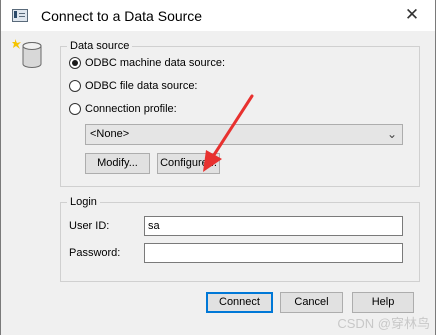  Describe the element at coordinates (131, 109) in the screenshot. I see `radio-connection-profile-label: Connection profile:` at that location.